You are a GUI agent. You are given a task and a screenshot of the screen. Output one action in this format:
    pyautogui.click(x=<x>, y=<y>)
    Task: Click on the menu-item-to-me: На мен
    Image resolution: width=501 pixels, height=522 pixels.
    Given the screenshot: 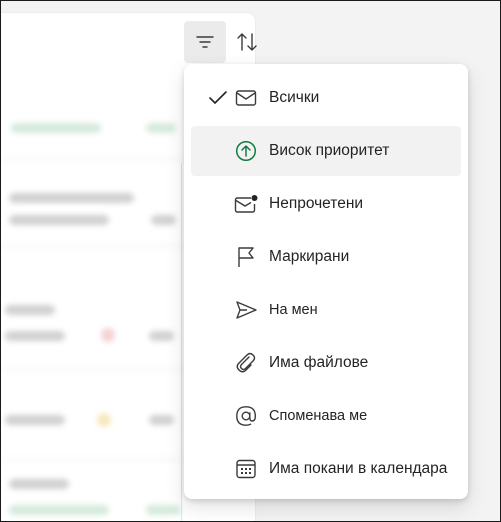 What is the action you would take?
    pyautogui.click(x=326, y=310)
    